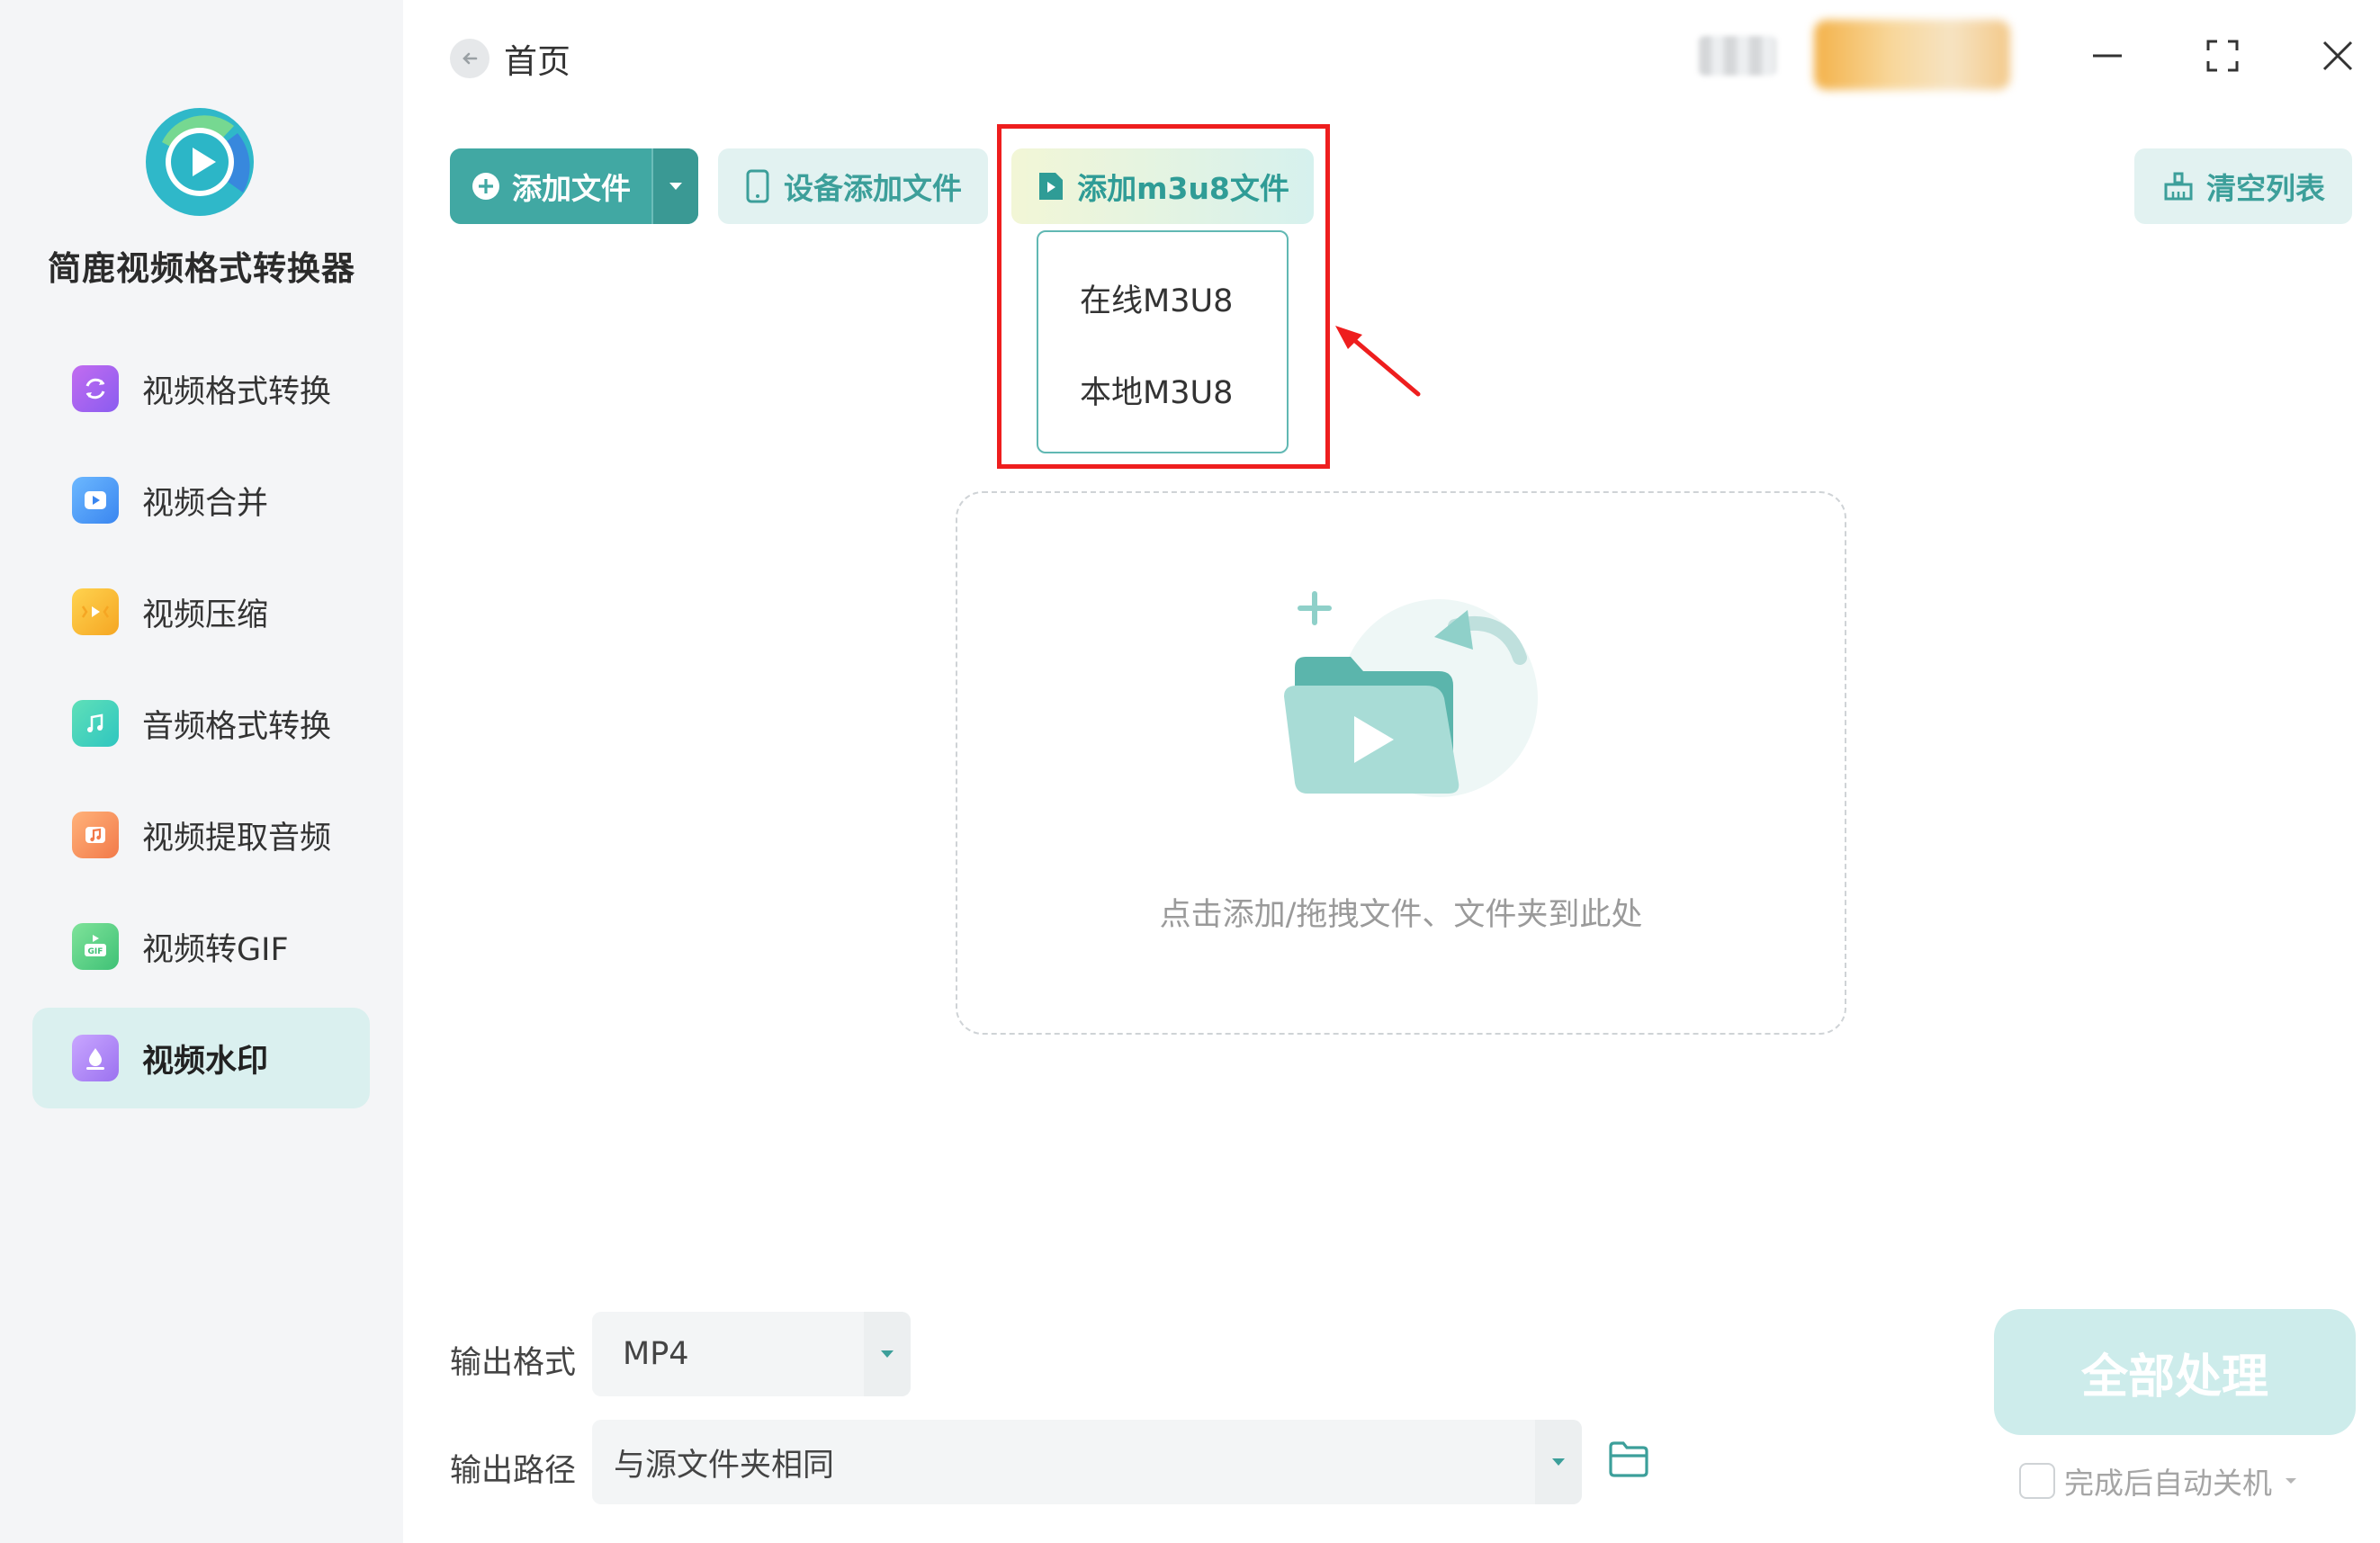  Describe the element at coordinates (96, 388) in the screenshot. I see `video-convert-icon` at that location.